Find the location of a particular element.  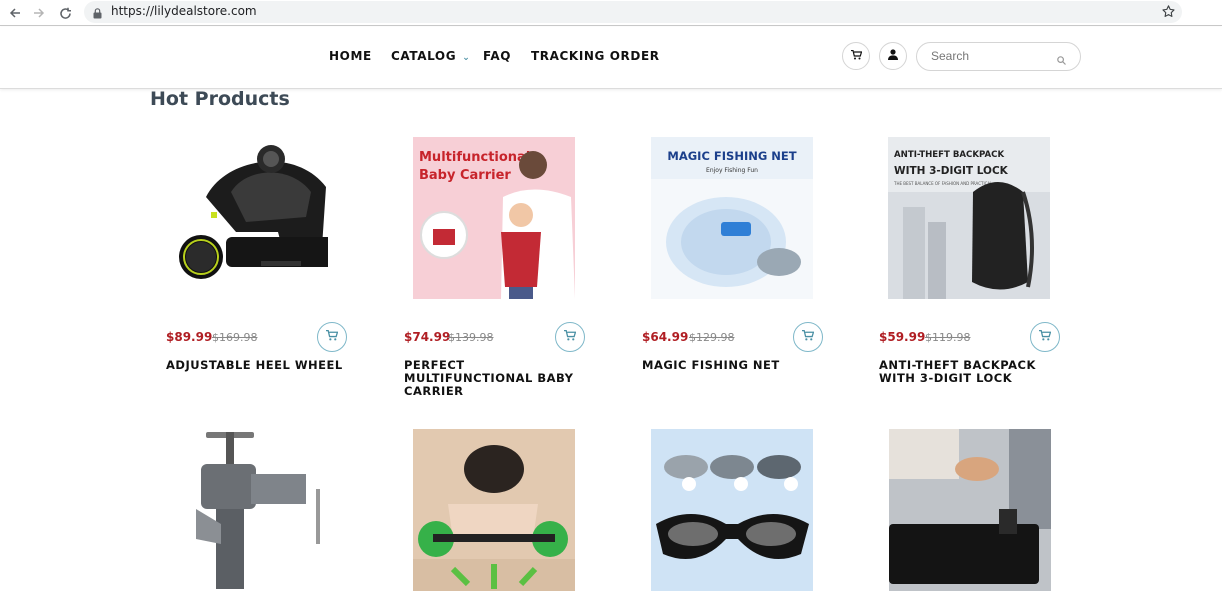

product-image: MAGIC FISHING NET Enjoy Fishing Fun is located at coordinates (732, 218).